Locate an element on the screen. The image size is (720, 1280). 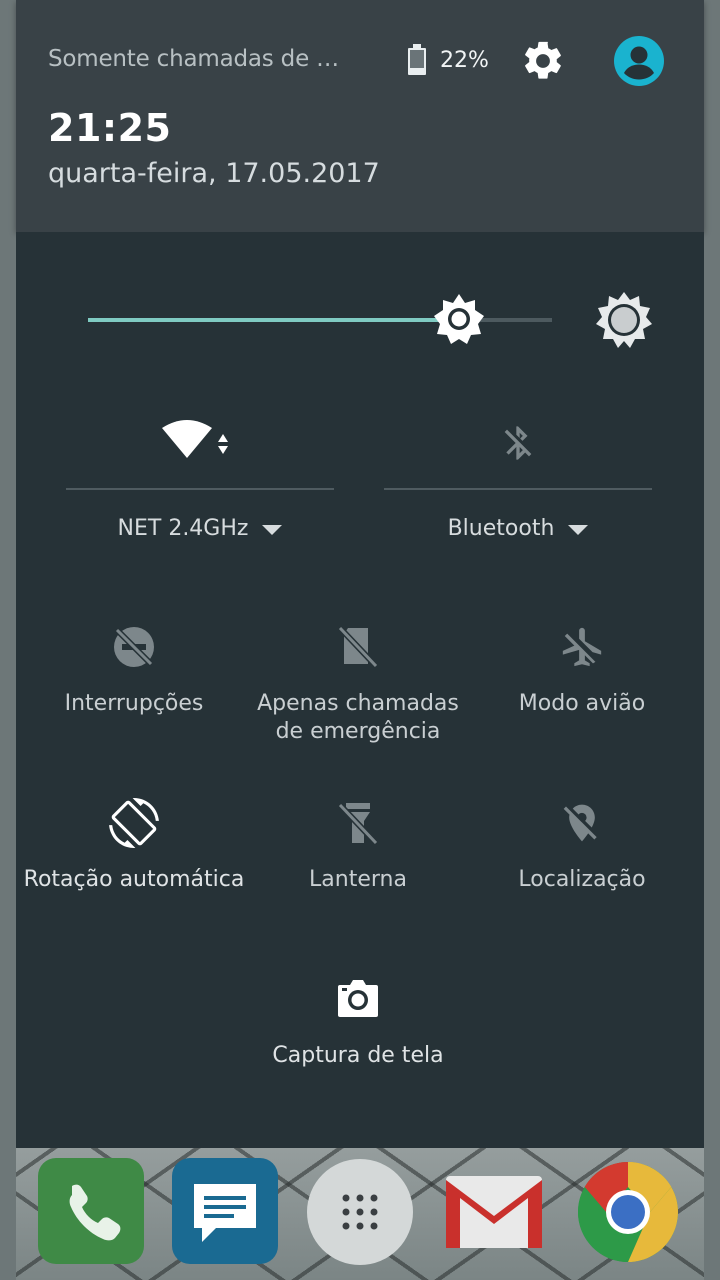
bluetooth-label: Bluetooth is located at coordinates (501, 528).